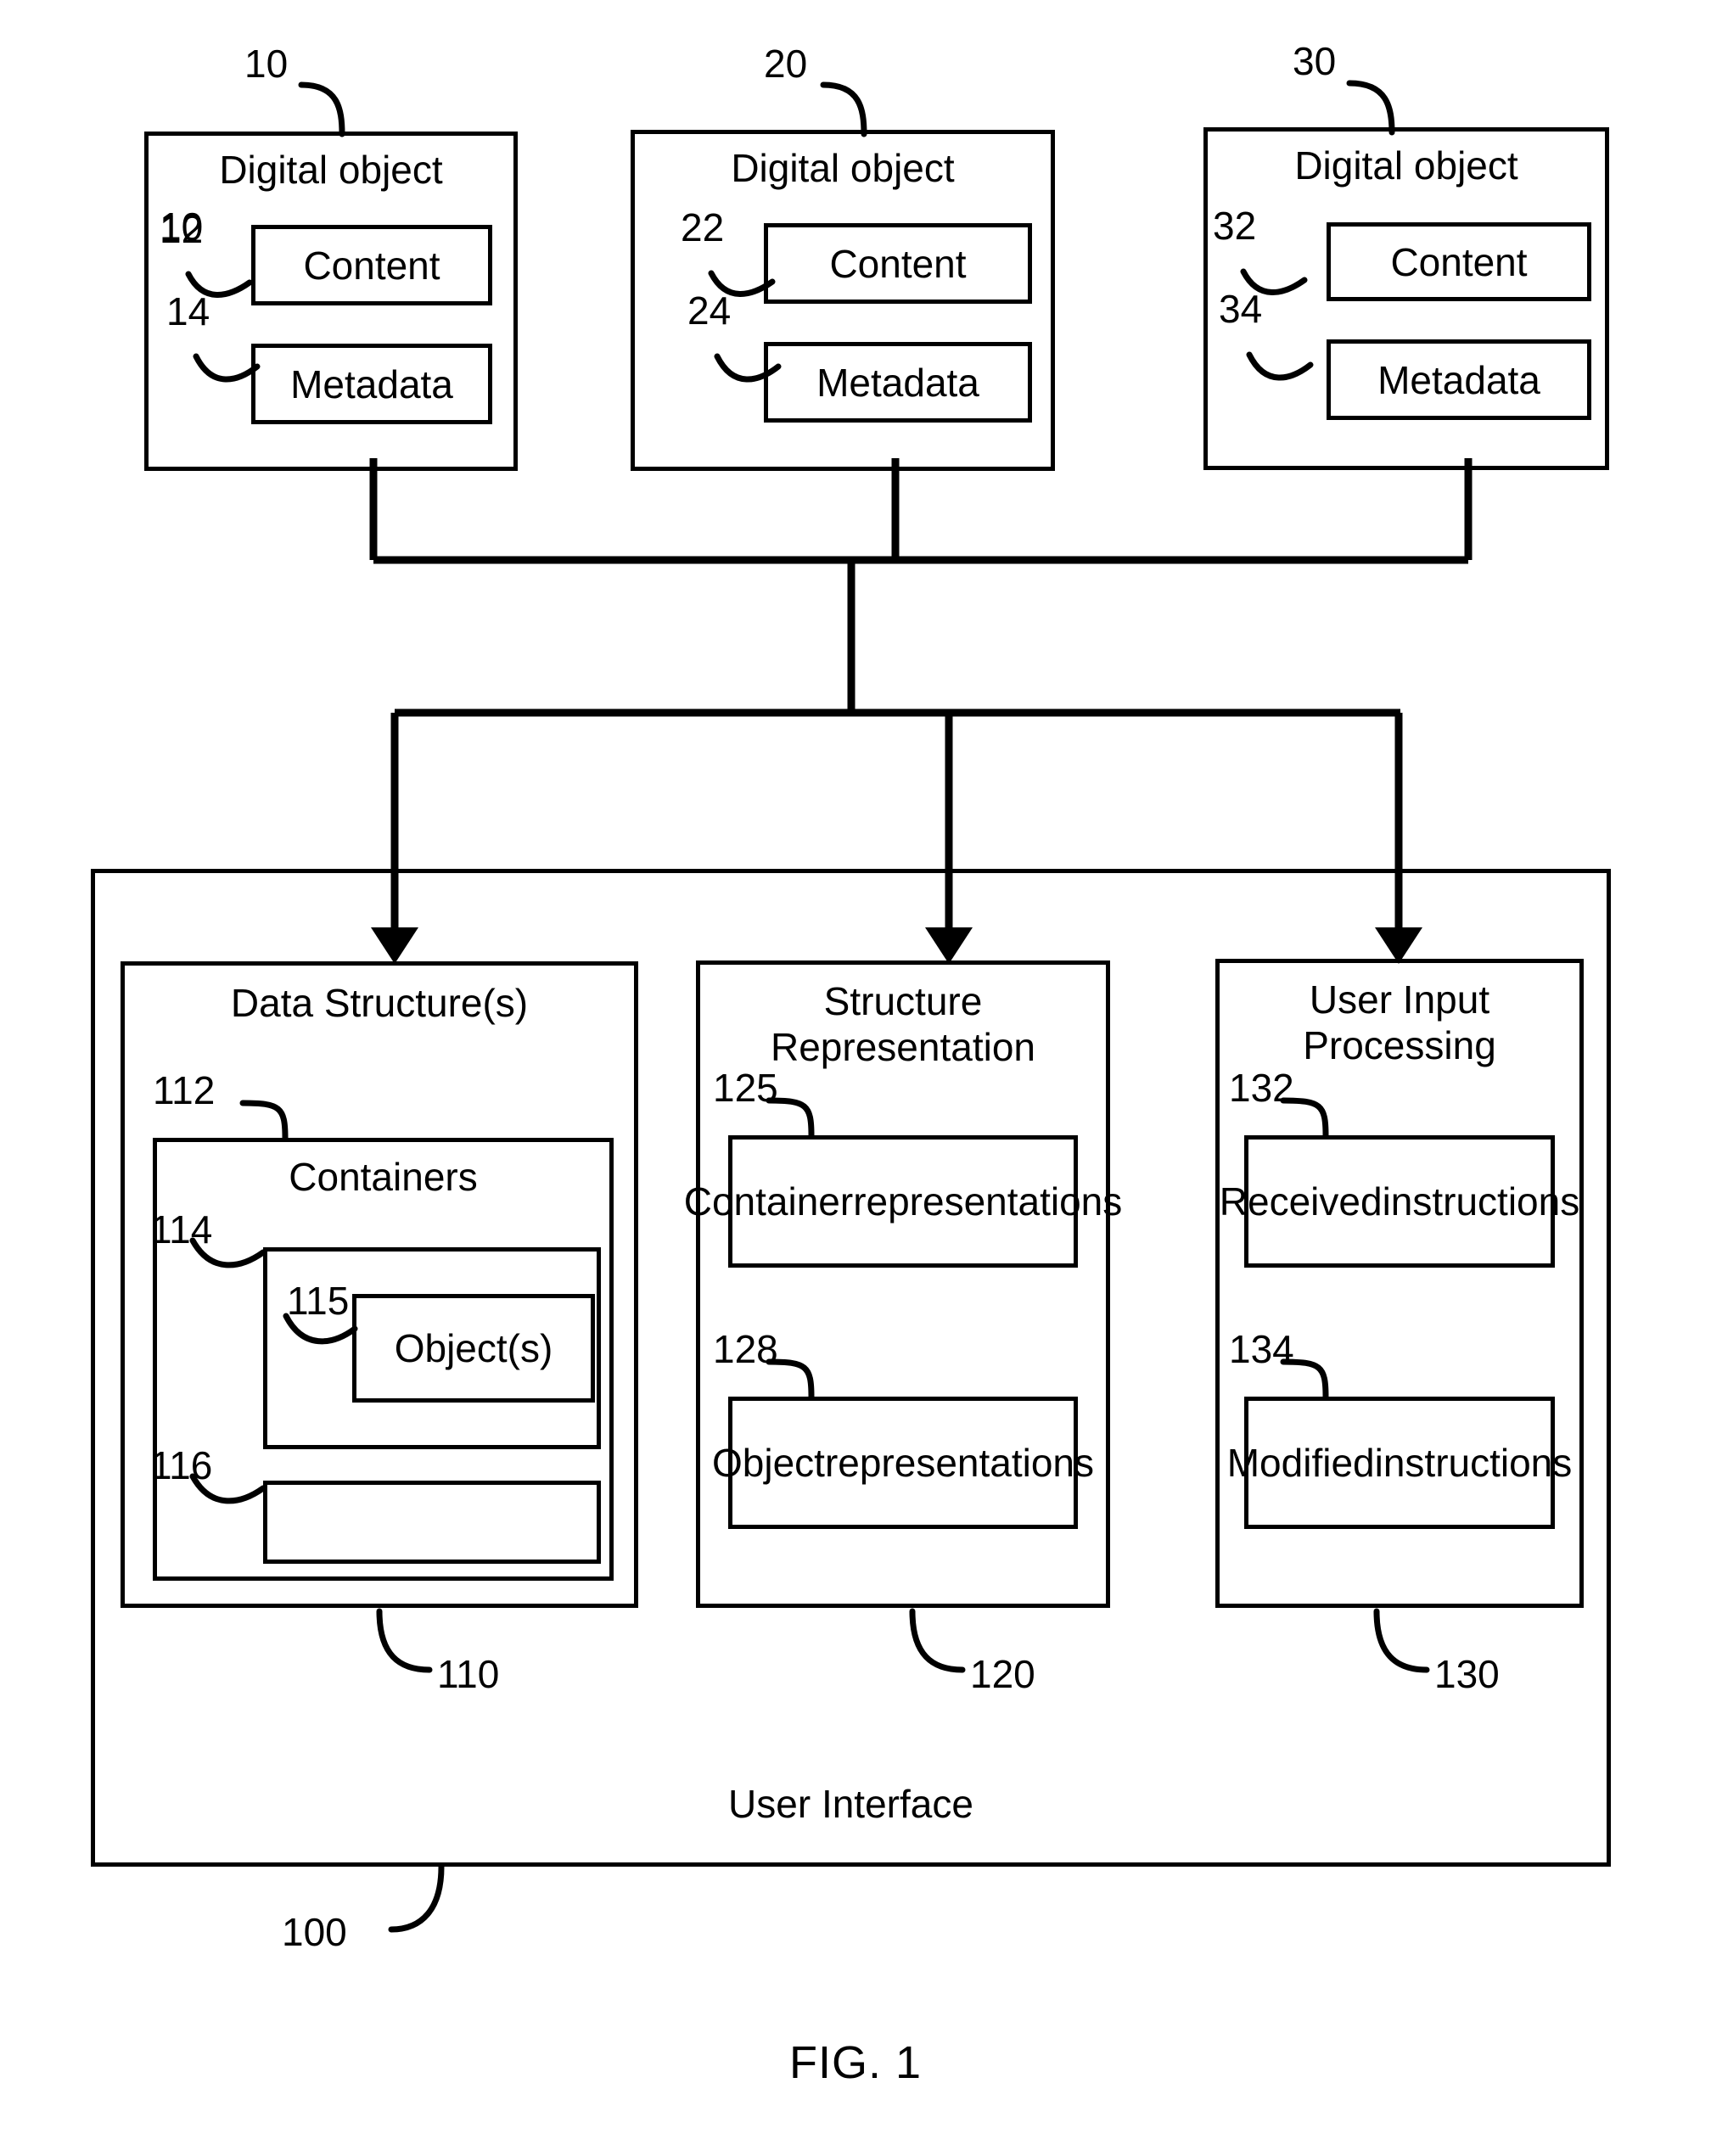 The height and width of the screenshot is (2156, 1711). I want to click on panel-title-data-structures: Data Structure(s), so click(379, 1003).